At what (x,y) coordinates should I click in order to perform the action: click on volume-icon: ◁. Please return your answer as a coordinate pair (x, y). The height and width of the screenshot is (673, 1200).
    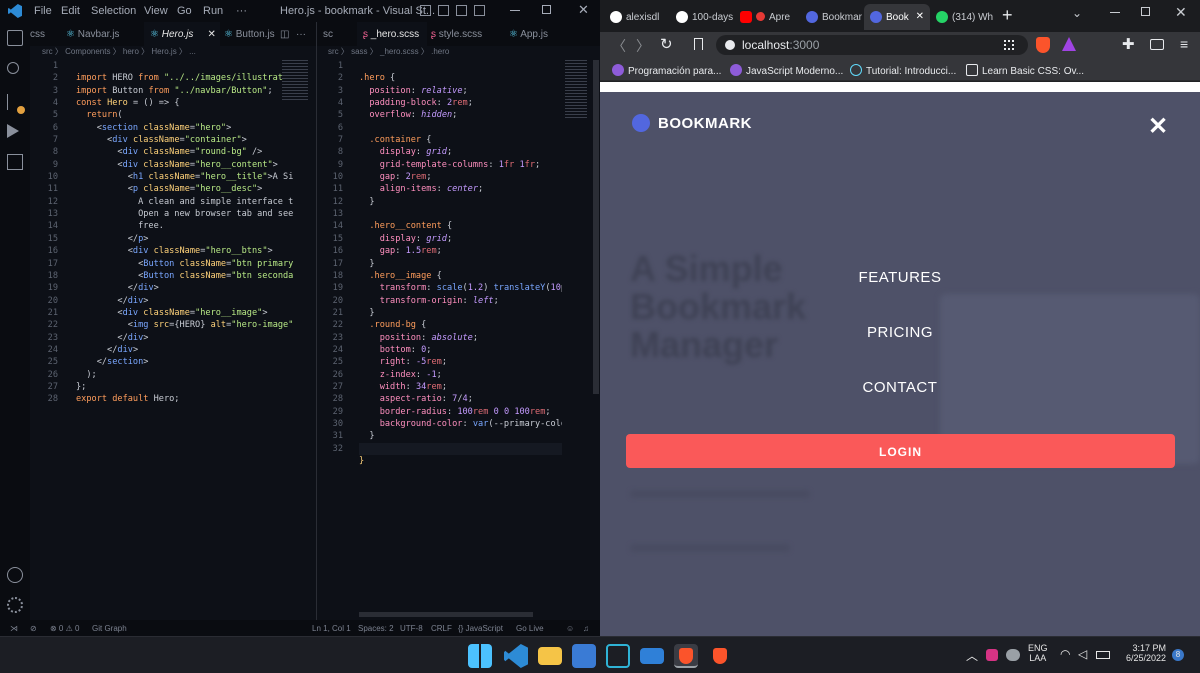
    Looking at the image, I should click on (1082, 654).